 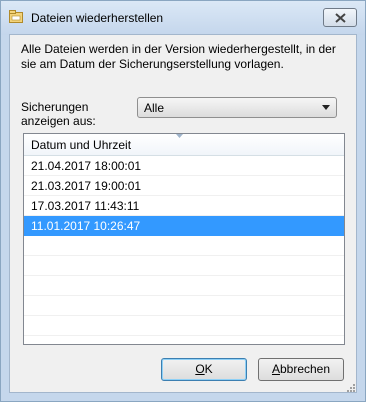 I want to click on row-datetime: 21.04.2017 18:00:01, so click(x=86, y=166).